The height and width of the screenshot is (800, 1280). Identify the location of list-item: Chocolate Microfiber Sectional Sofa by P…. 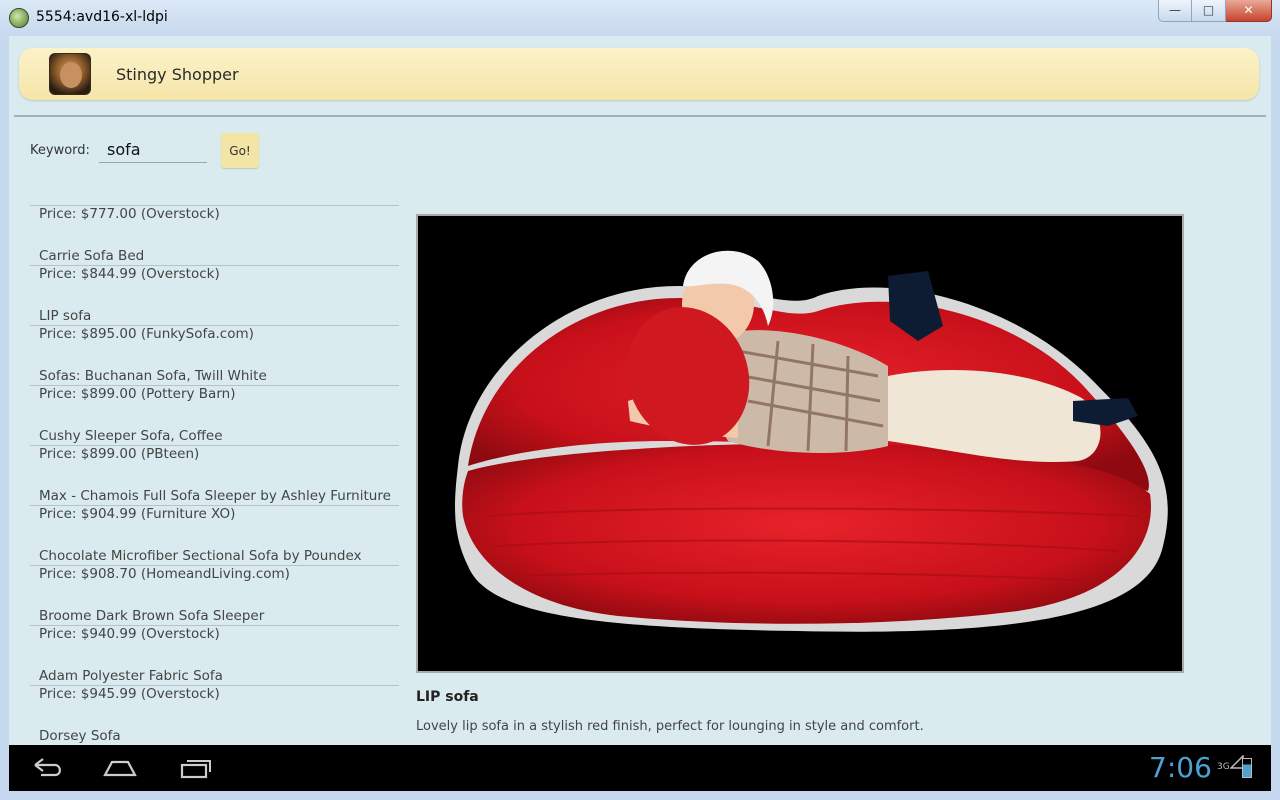
(214, 544).